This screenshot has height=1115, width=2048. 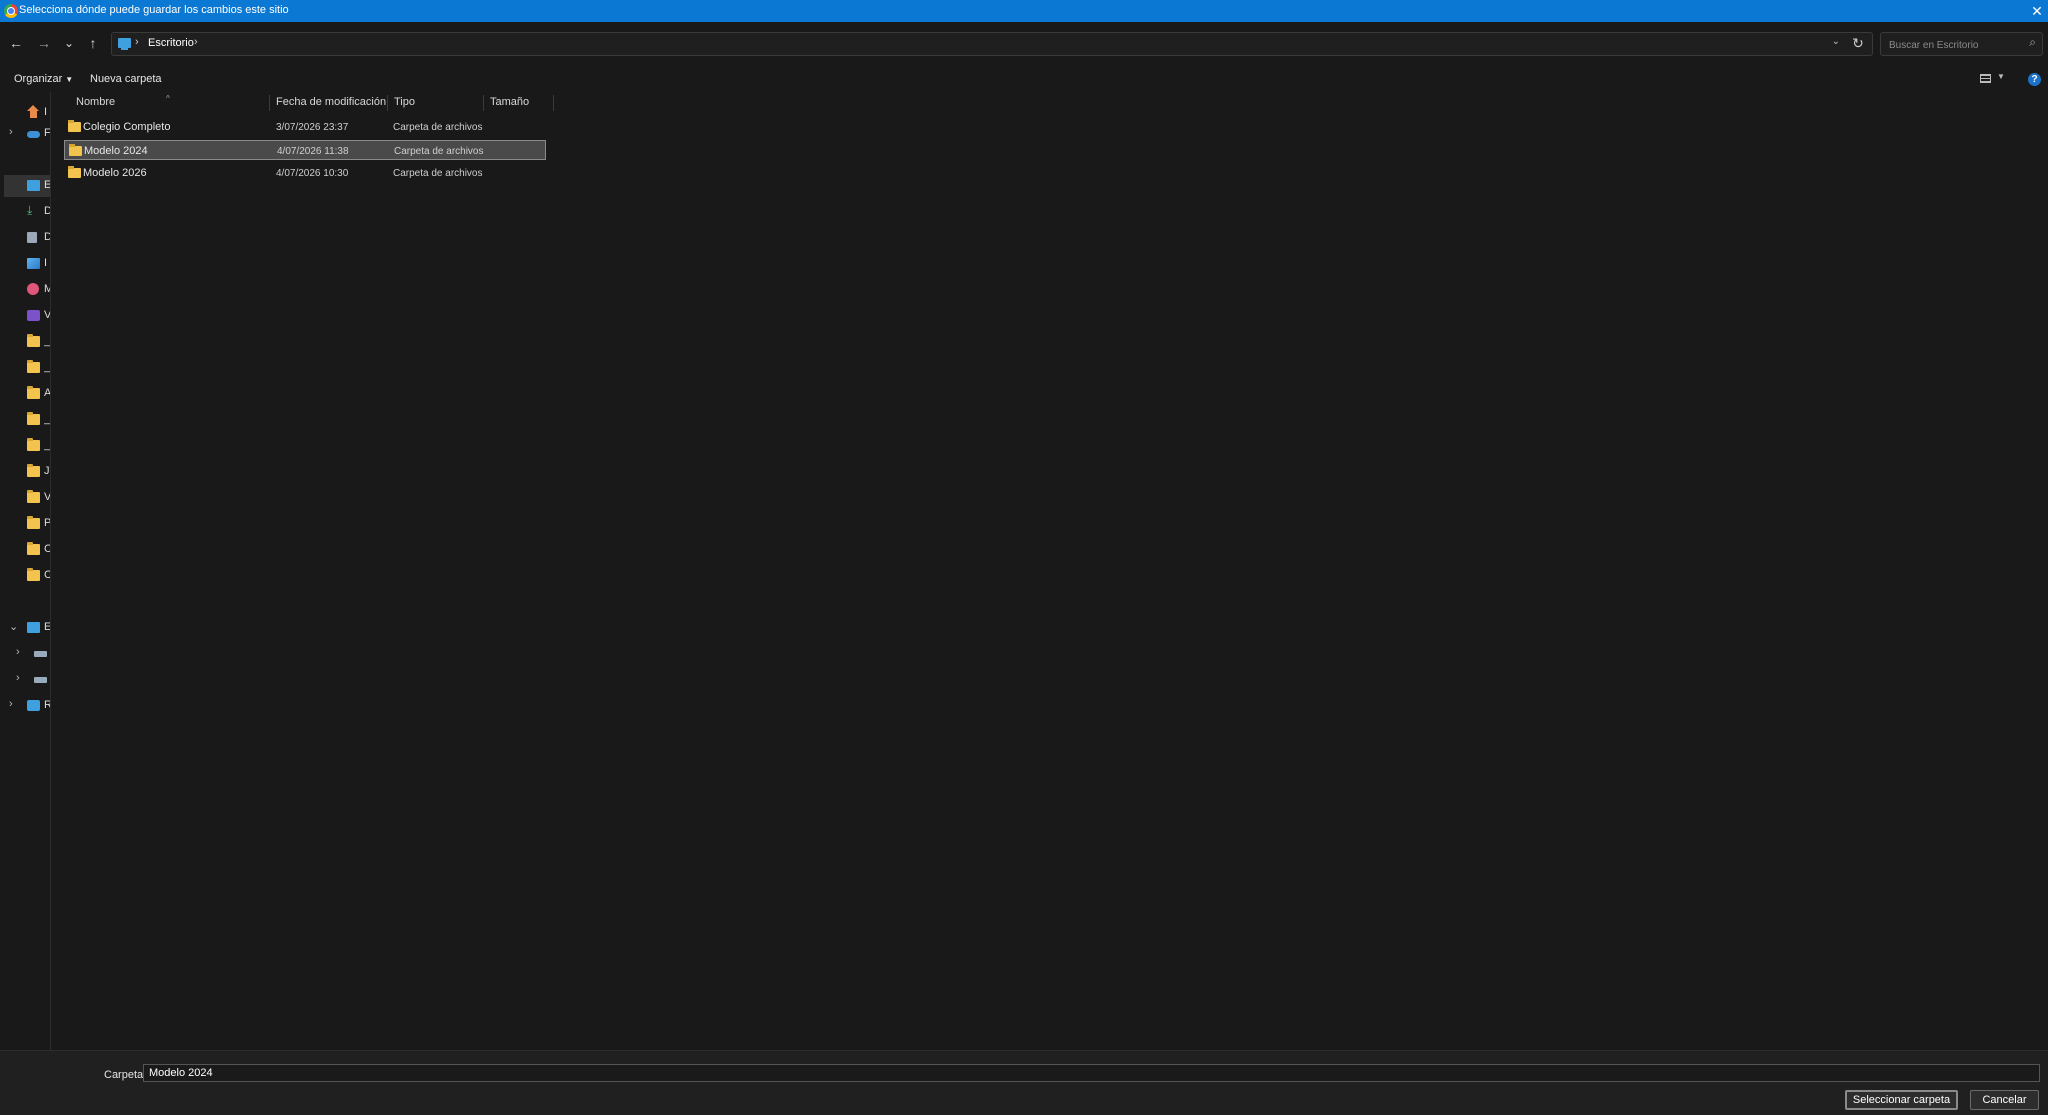 What do you see at coordinates (173, 102) in the screenshot?
I see `column-header-name: Nombre` at bounding box center [173, 102].